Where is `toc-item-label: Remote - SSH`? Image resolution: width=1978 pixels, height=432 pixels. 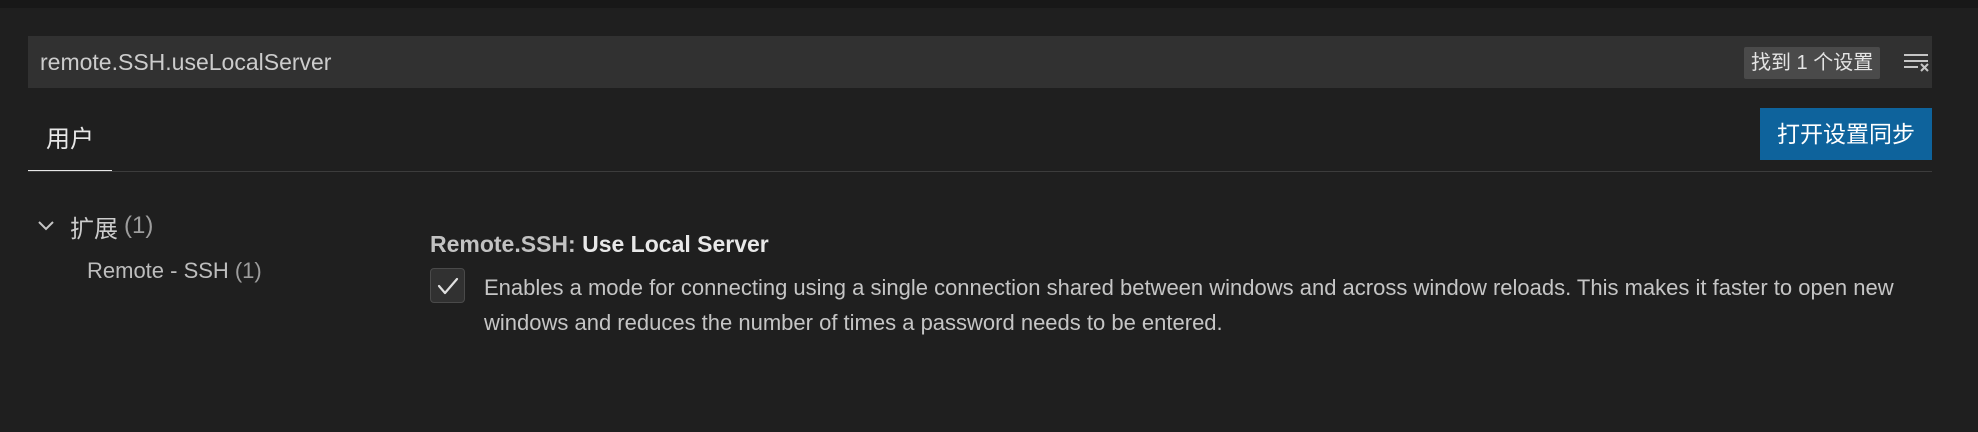
toc-item-label: Remote - SSH is located at coordinates (158, 270).